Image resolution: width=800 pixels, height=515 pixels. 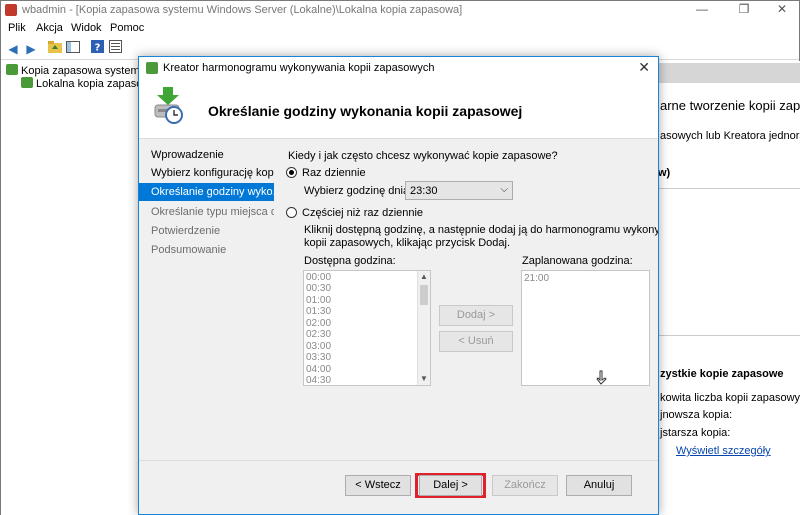 I want to click on step-confirmation: Potwierdzenie, so click(x=186, y=231).